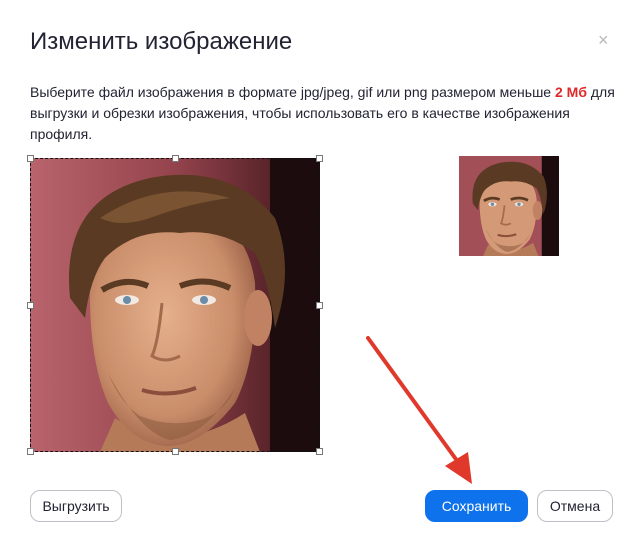  I want to click on close-icon: ×, so click(603, 40).